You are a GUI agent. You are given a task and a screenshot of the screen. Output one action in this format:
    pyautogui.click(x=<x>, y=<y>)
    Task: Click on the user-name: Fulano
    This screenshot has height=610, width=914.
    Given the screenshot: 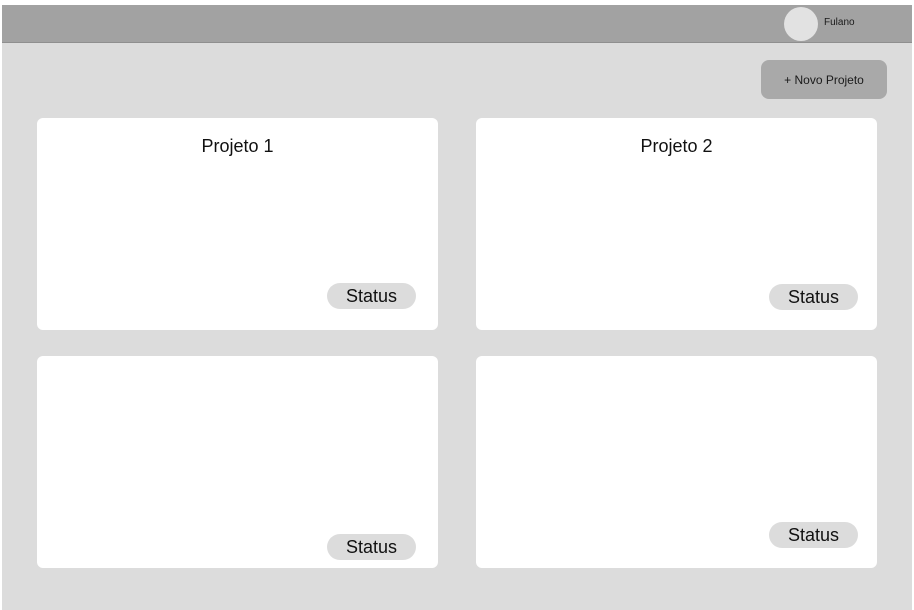 What is the action you would take?
    pyautogui.click(x=839, y=22)
    